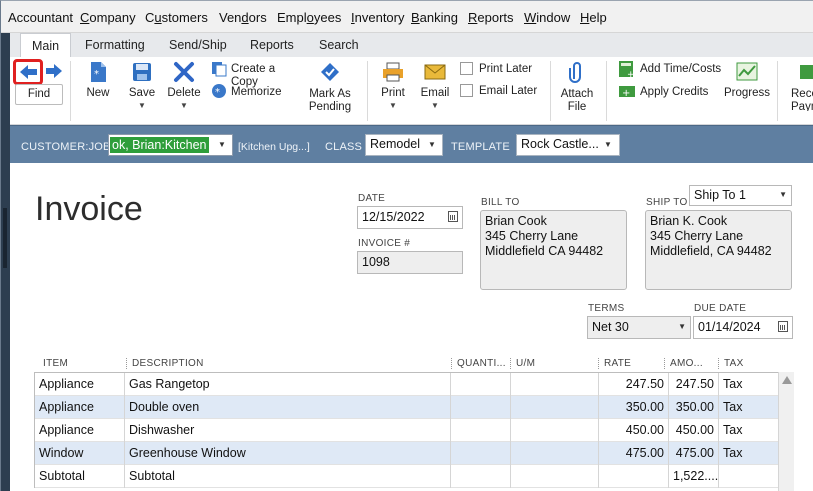  Describe the element at coordinates (731, 363) in the screenshot. I see `col-tax: TAX` at that location.